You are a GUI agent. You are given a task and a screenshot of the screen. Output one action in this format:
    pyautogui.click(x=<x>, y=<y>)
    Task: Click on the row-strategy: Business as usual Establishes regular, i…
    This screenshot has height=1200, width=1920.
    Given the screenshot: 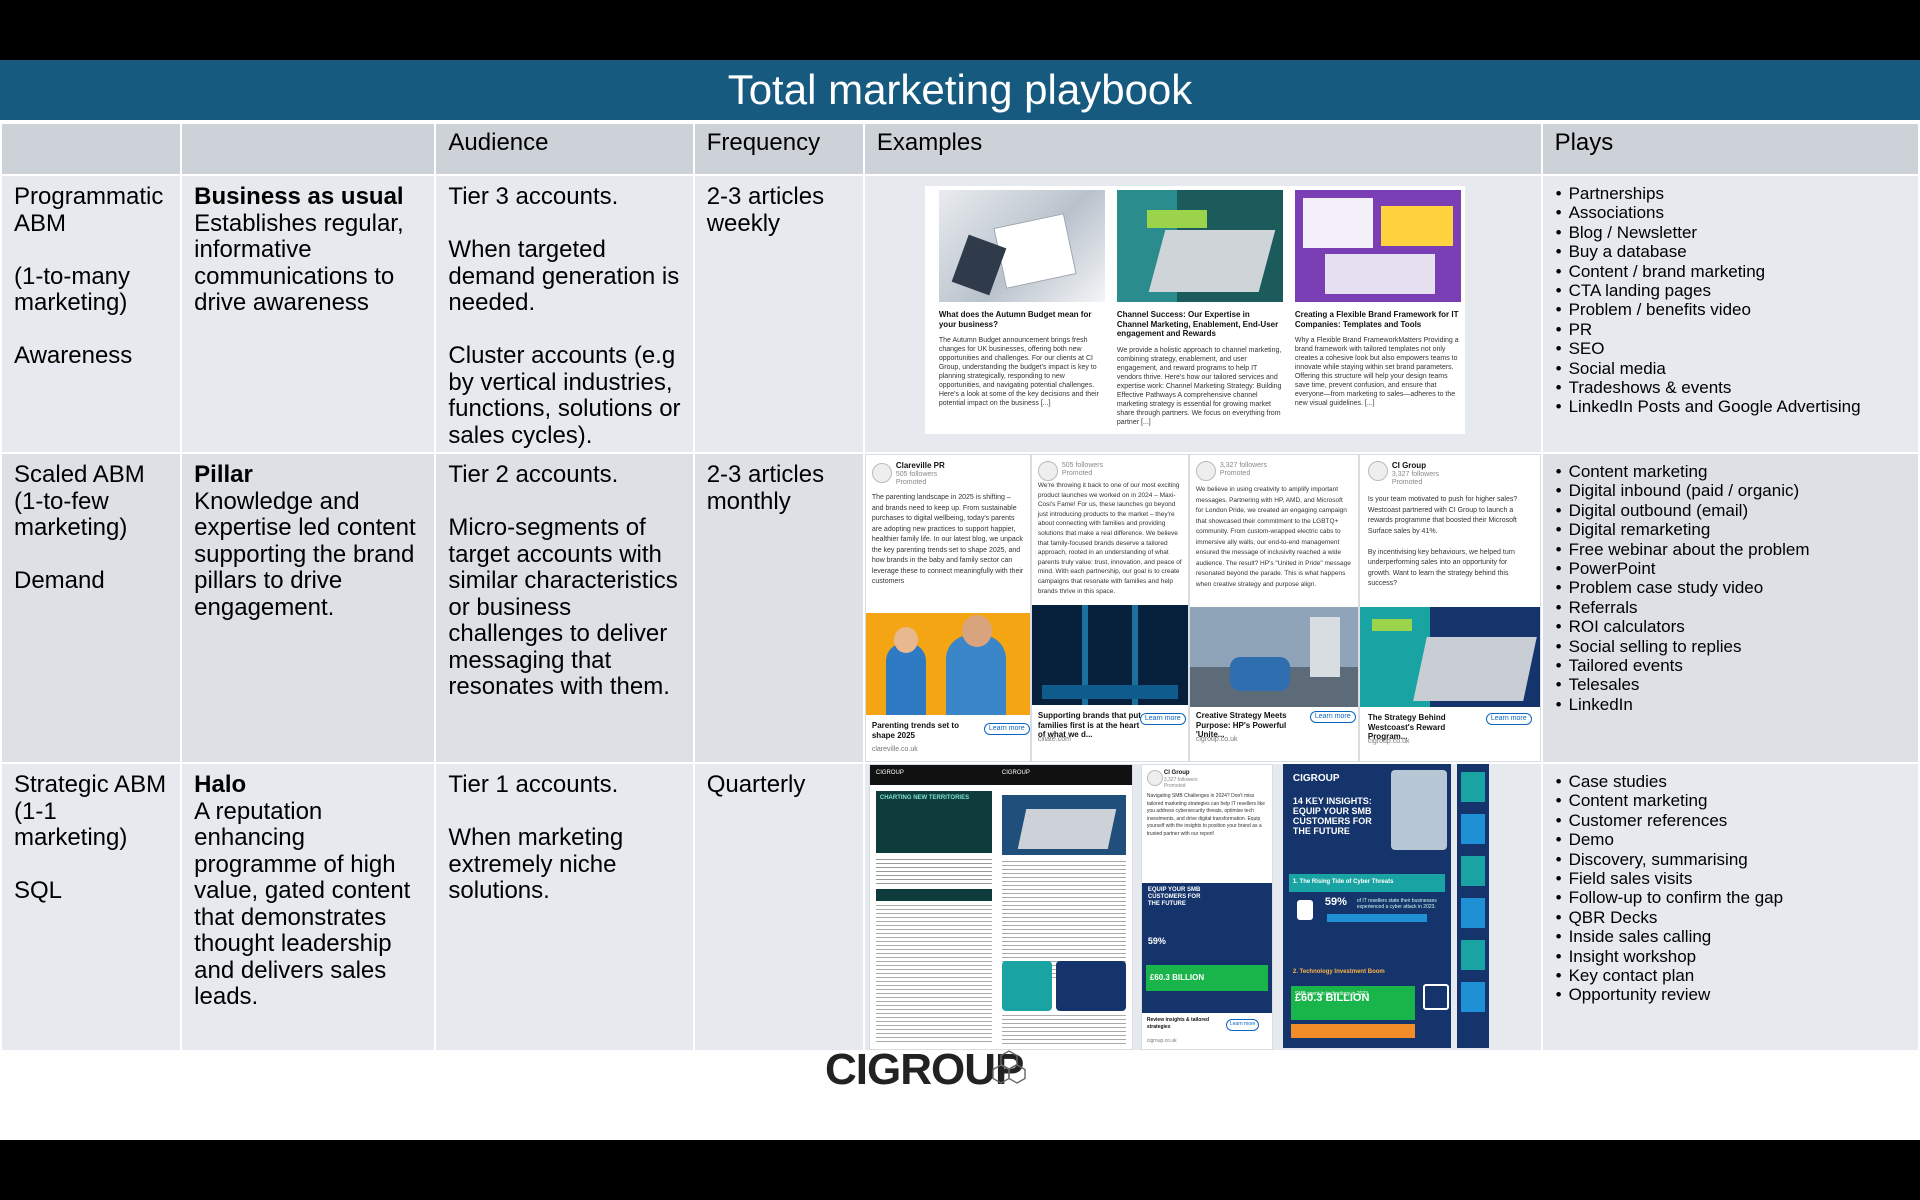 What is the action you would take?
    pyautogui.click(x=308, y=314)
    